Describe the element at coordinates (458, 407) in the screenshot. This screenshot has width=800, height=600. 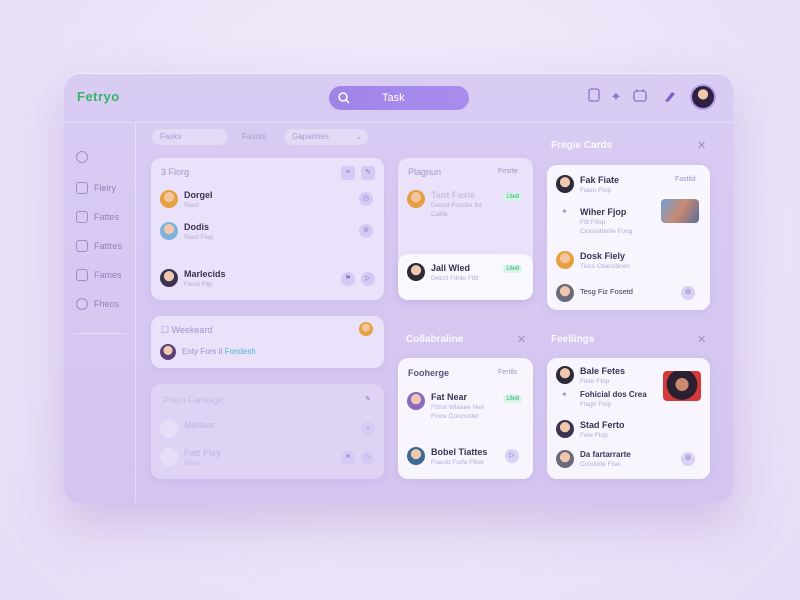
I see `item-sub: Fltnst Wlaaee Nerl` at that location.